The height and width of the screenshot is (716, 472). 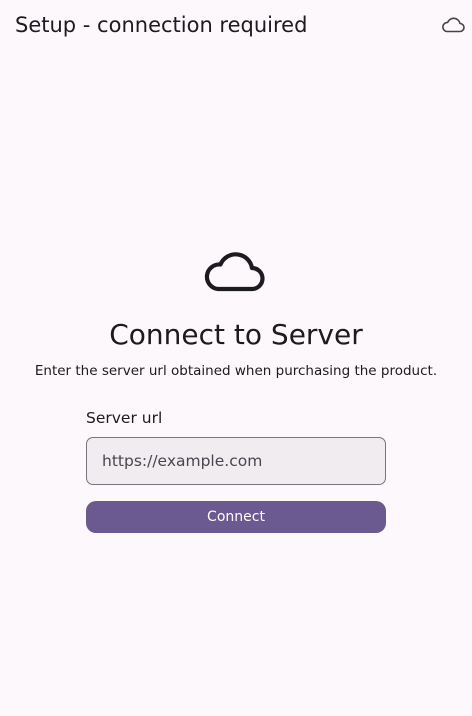 I want to click on page-title: Connect to Server, so click(x=236, y=334).